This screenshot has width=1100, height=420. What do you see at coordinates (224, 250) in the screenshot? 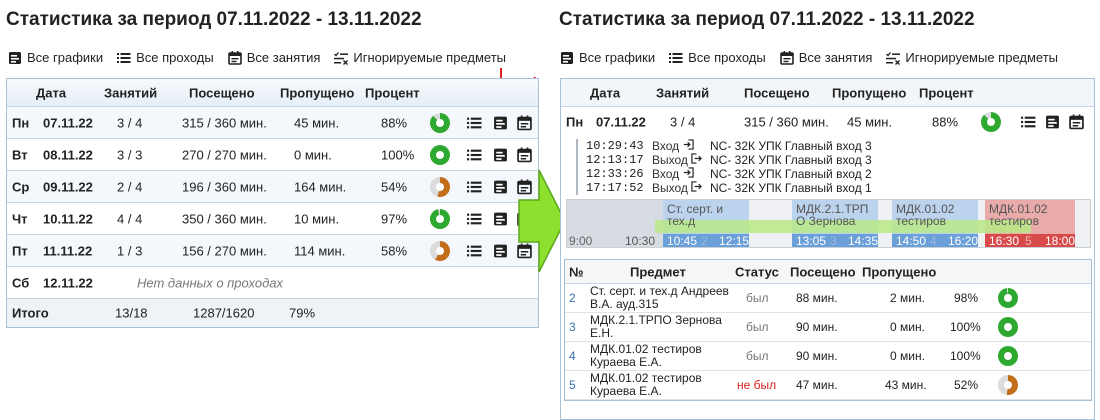
I see `row-attended: 156 / 270 мин.` at bounding box center [224, 250].